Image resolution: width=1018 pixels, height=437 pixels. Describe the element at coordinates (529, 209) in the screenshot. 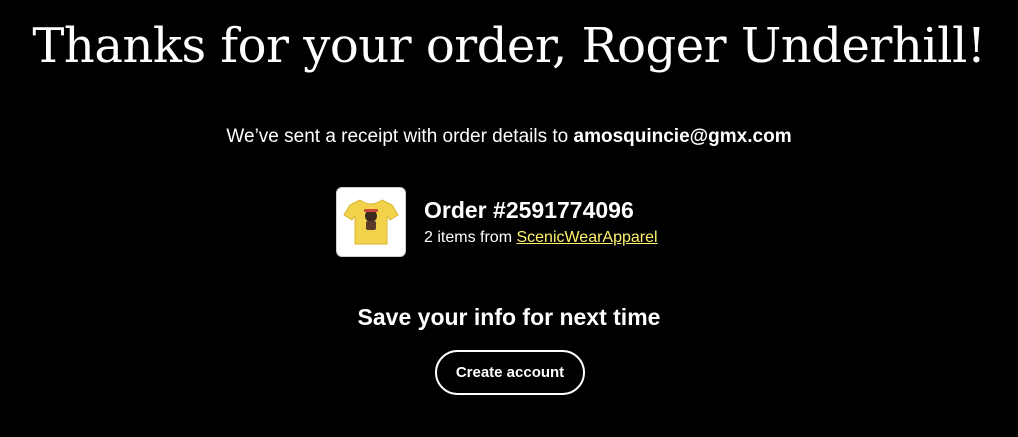

I see `order-number: Order #2591774096` at that location.